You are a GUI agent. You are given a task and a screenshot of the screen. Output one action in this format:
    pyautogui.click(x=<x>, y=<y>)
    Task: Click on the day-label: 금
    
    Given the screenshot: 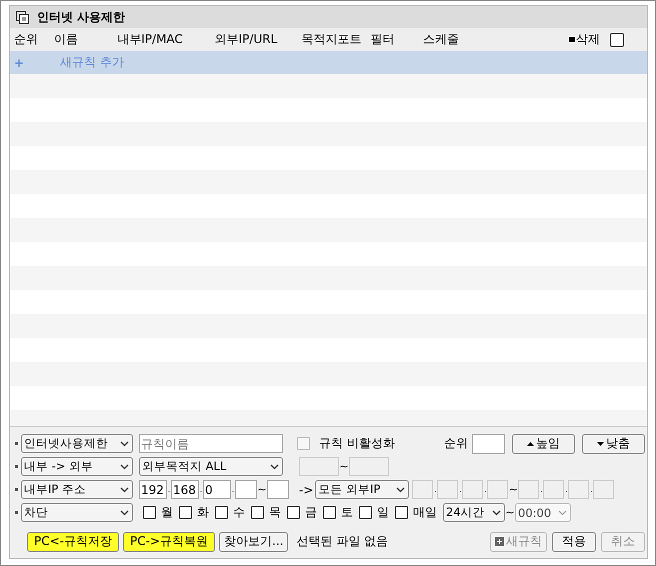 What is the action you would take?
    pyautogui.click(x=311, y=512)
    